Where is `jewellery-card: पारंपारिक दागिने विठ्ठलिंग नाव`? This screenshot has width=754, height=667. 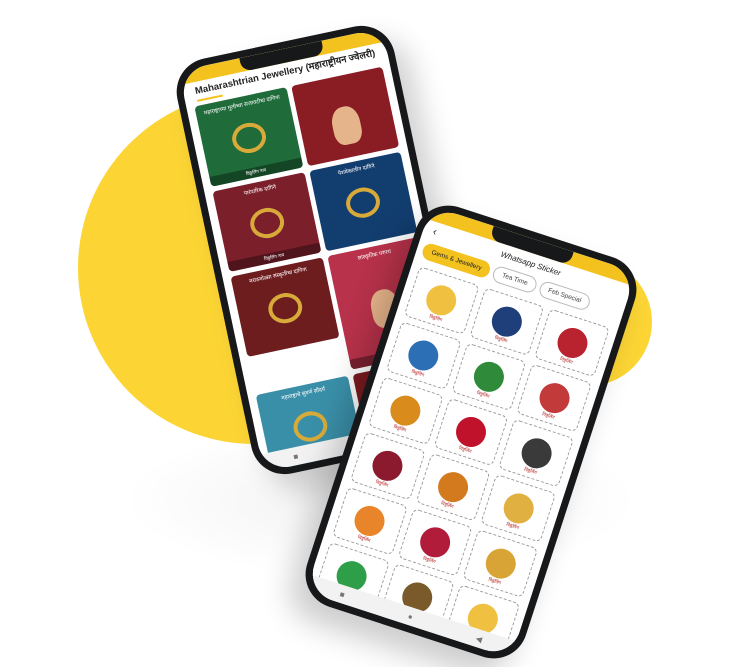
jewellery-card: पारंपारिक दागिने विठ्ठलिंग नाव is located at coordinates (266, 222).